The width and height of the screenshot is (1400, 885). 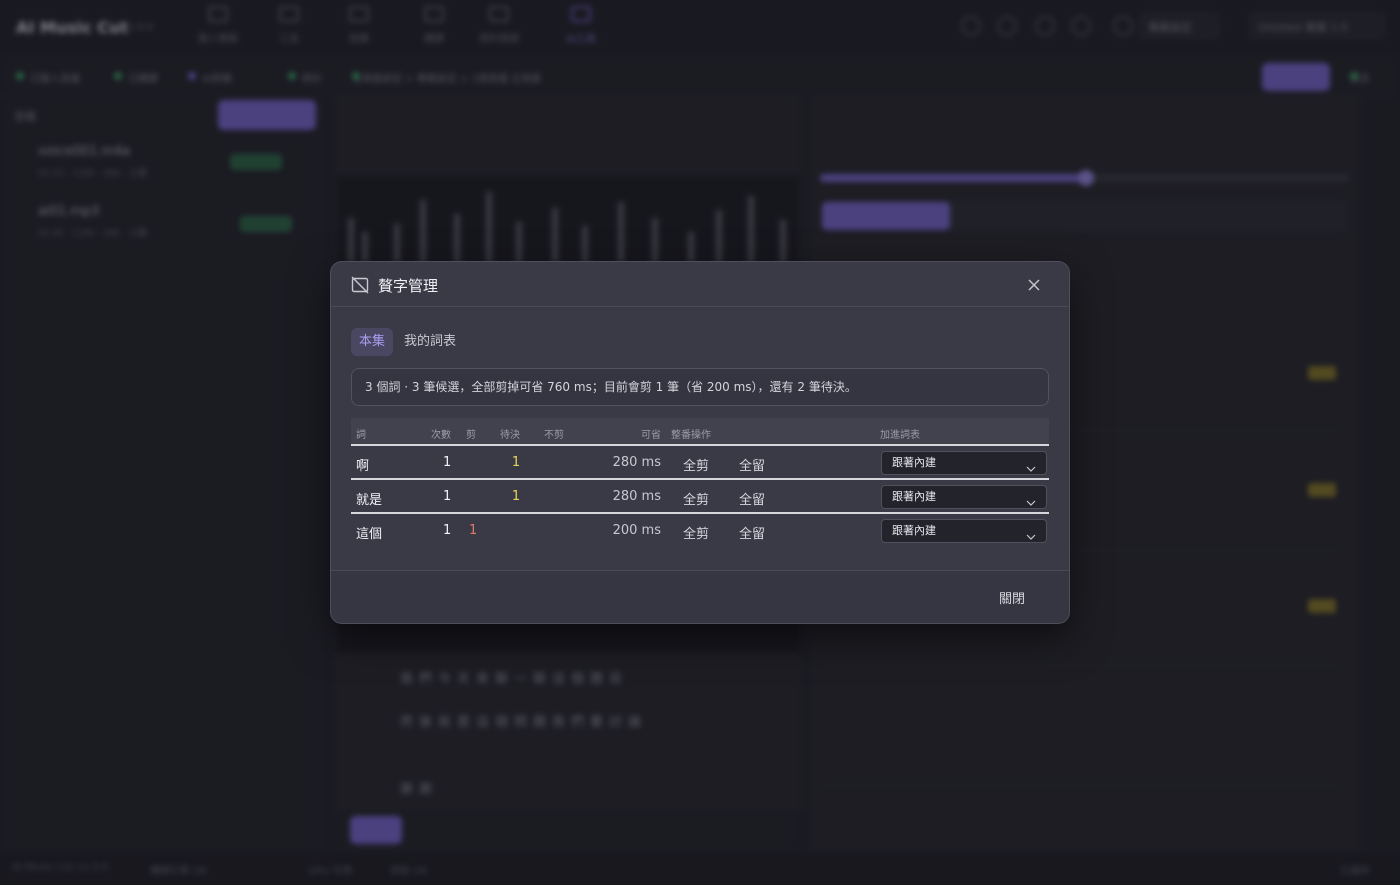 I want to click on table-header: 詞 次數 剪 待決 不剪 可省 整番操作 加進詞表, so click(x=700, y=432).